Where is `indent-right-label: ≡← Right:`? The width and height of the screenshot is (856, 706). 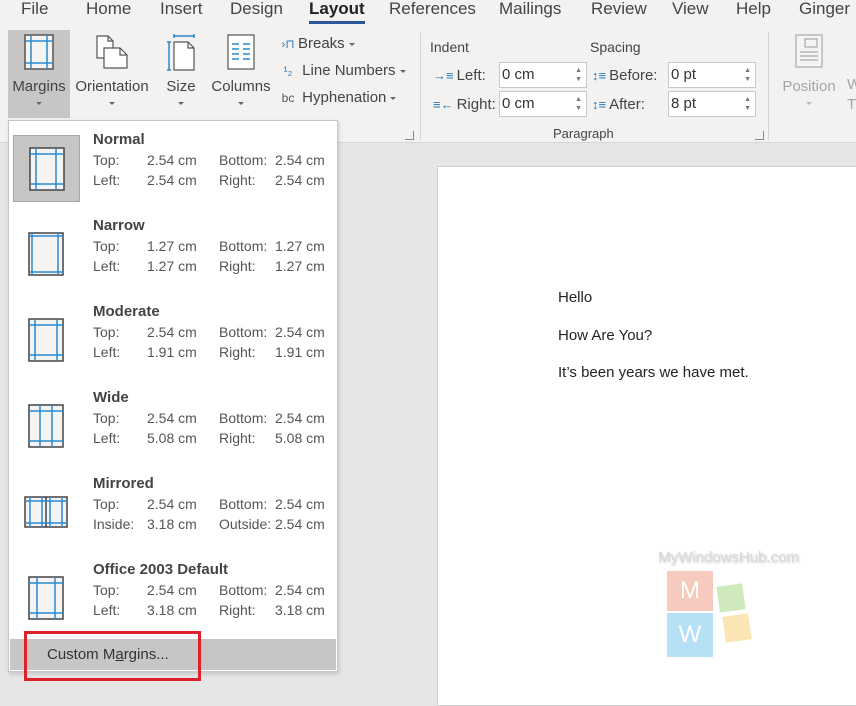 indent-right-label: ≡← Right: is located at coordinates (464, 104).